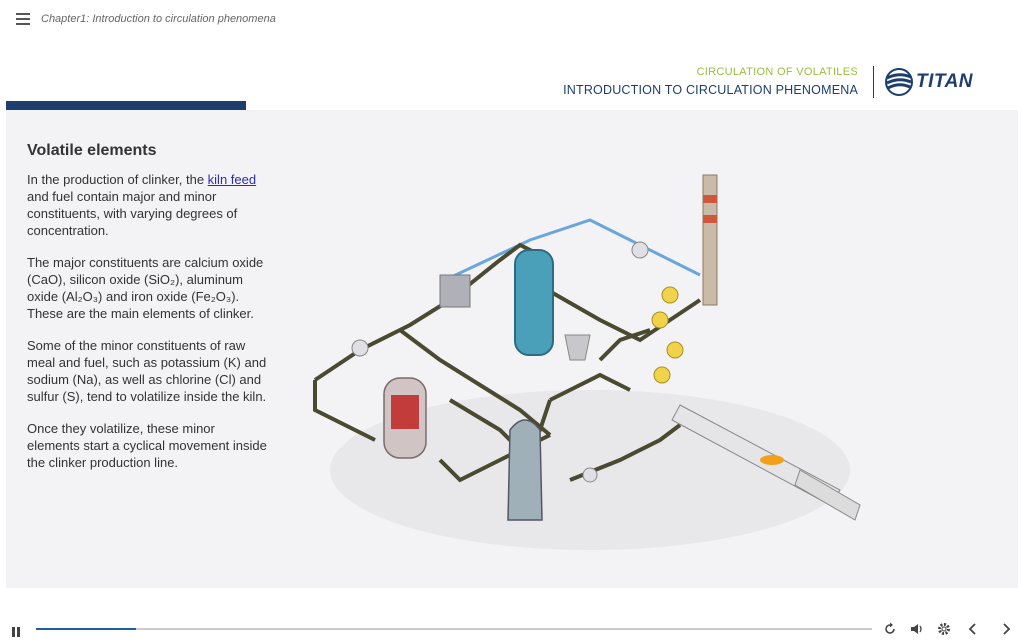  Describe the element at coordinates (232, 179) in the screenshot. I see `kiln-feed-link: kiln feed` at that location.